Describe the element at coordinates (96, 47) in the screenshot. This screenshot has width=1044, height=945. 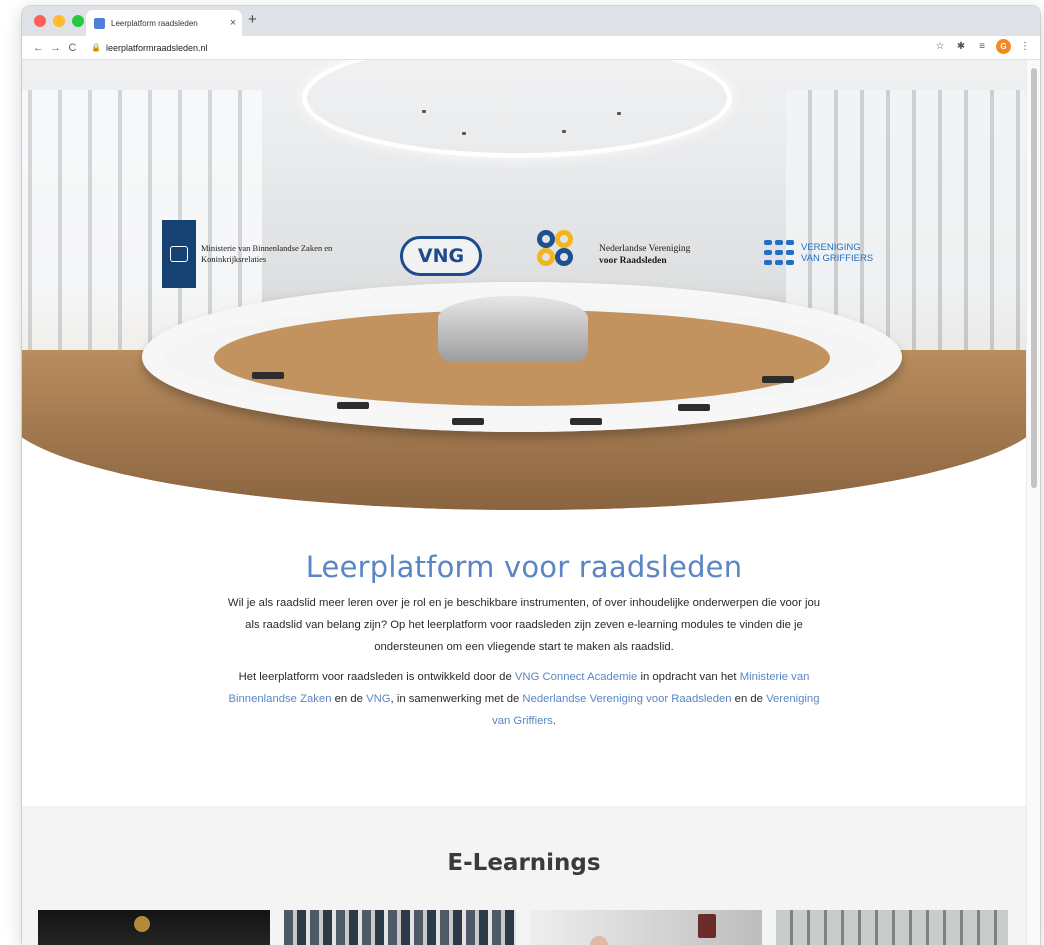
I see `lock-icon: 🔒` at that location.